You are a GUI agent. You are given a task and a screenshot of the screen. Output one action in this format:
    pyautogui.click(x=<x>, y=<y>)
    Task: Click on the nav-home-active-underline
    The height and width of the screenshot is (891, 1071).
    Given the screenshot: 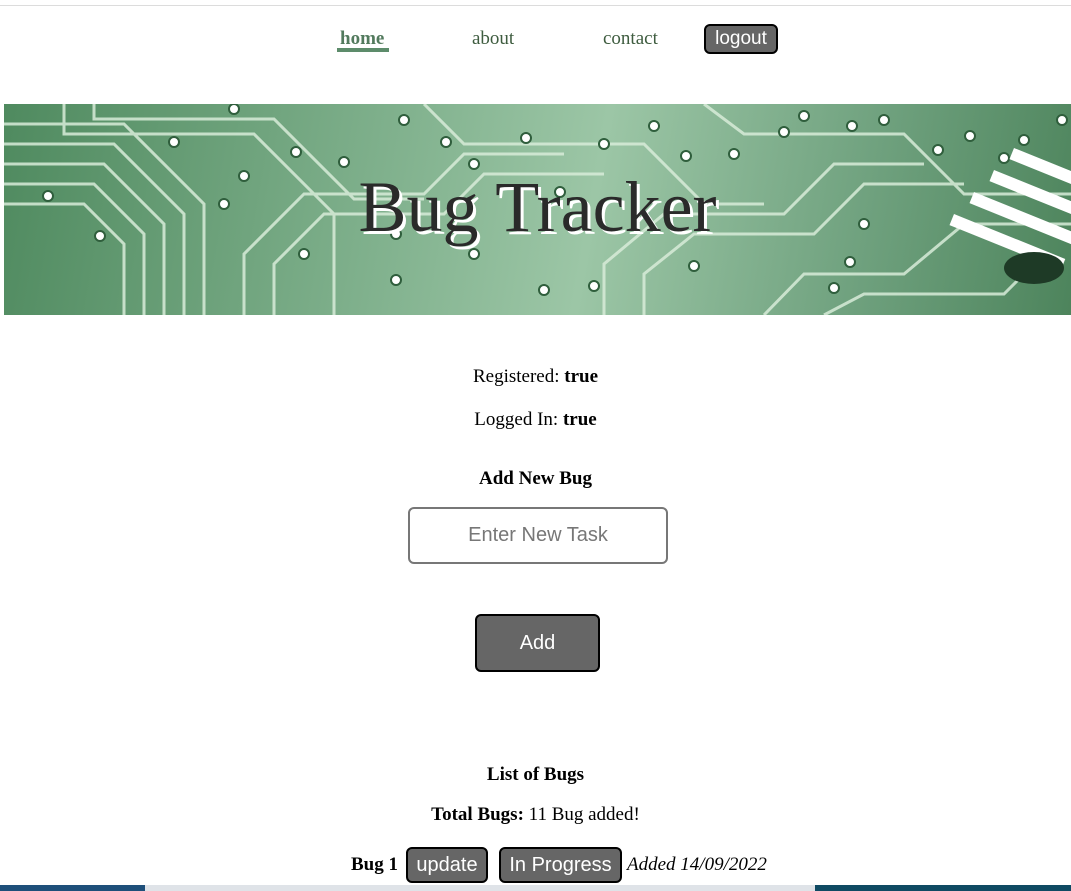 What is the action you would take?
    pyautogui.click(x=363, y=50)
    